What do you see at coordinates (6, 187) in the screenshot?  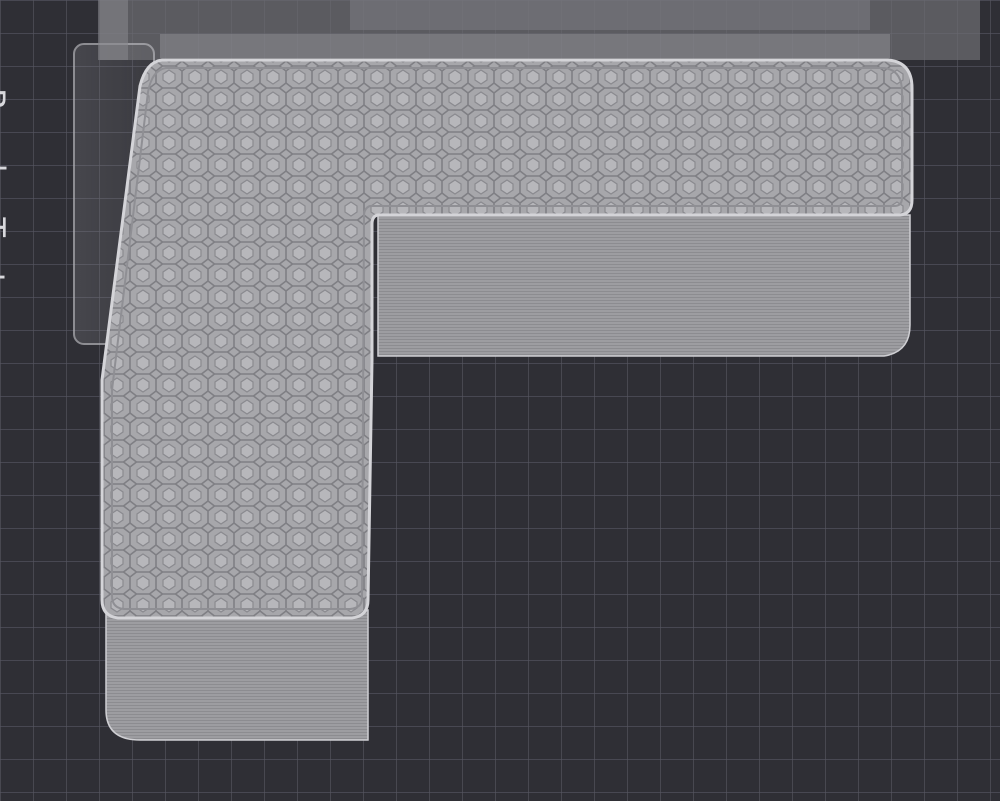 I see `build-plate-label: Bambu Text` at bounding box center [6, 187].